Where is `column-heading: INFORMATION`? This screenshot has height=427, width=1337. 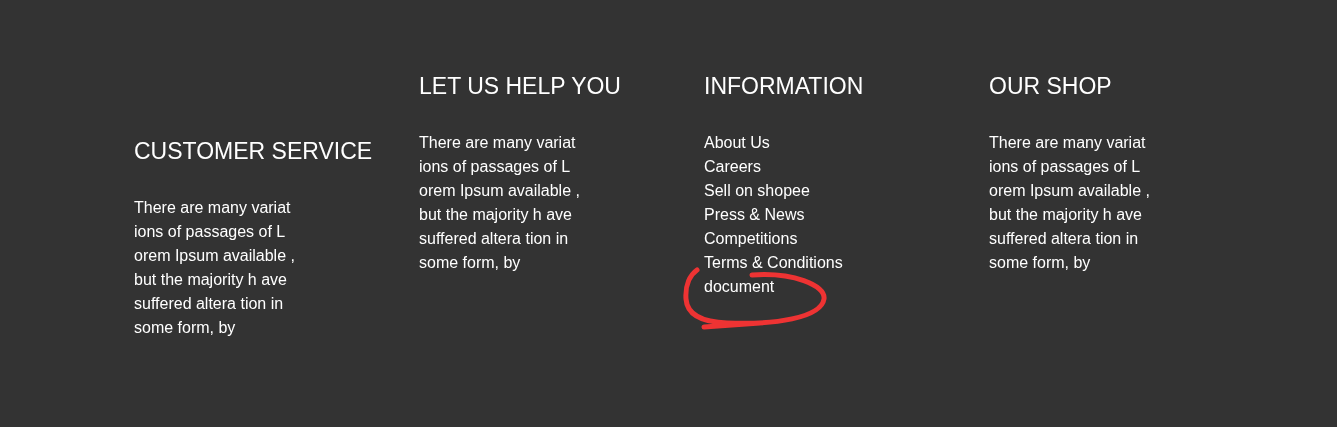 column-heading: INFORMATION is located at coordinates (784, 86).